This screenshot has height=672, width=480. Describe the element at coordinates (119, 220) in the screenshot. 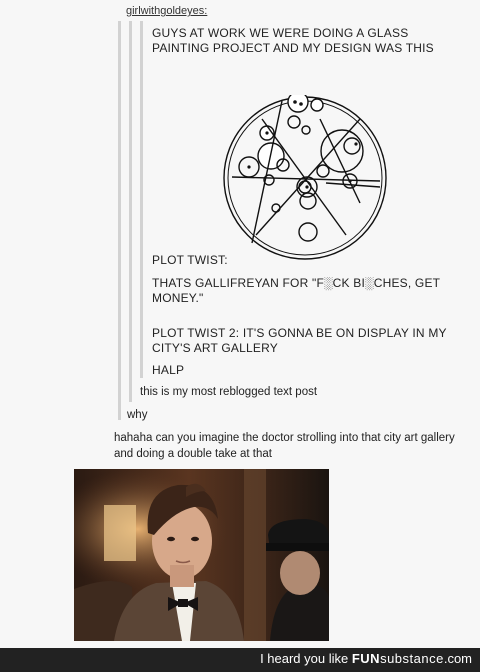

I see `quote-bar-outer` at that location.